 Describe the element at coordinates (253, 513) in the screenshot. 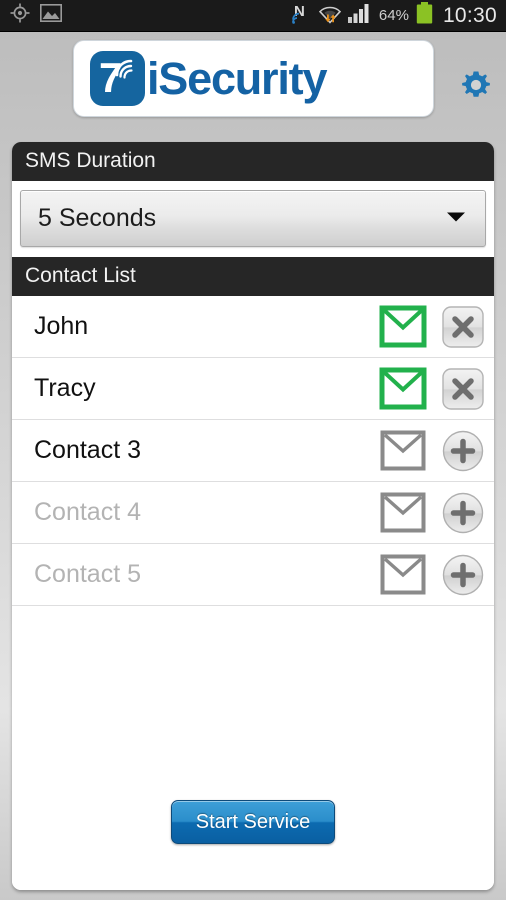

I see `contact-row: Contact 4` at that location.